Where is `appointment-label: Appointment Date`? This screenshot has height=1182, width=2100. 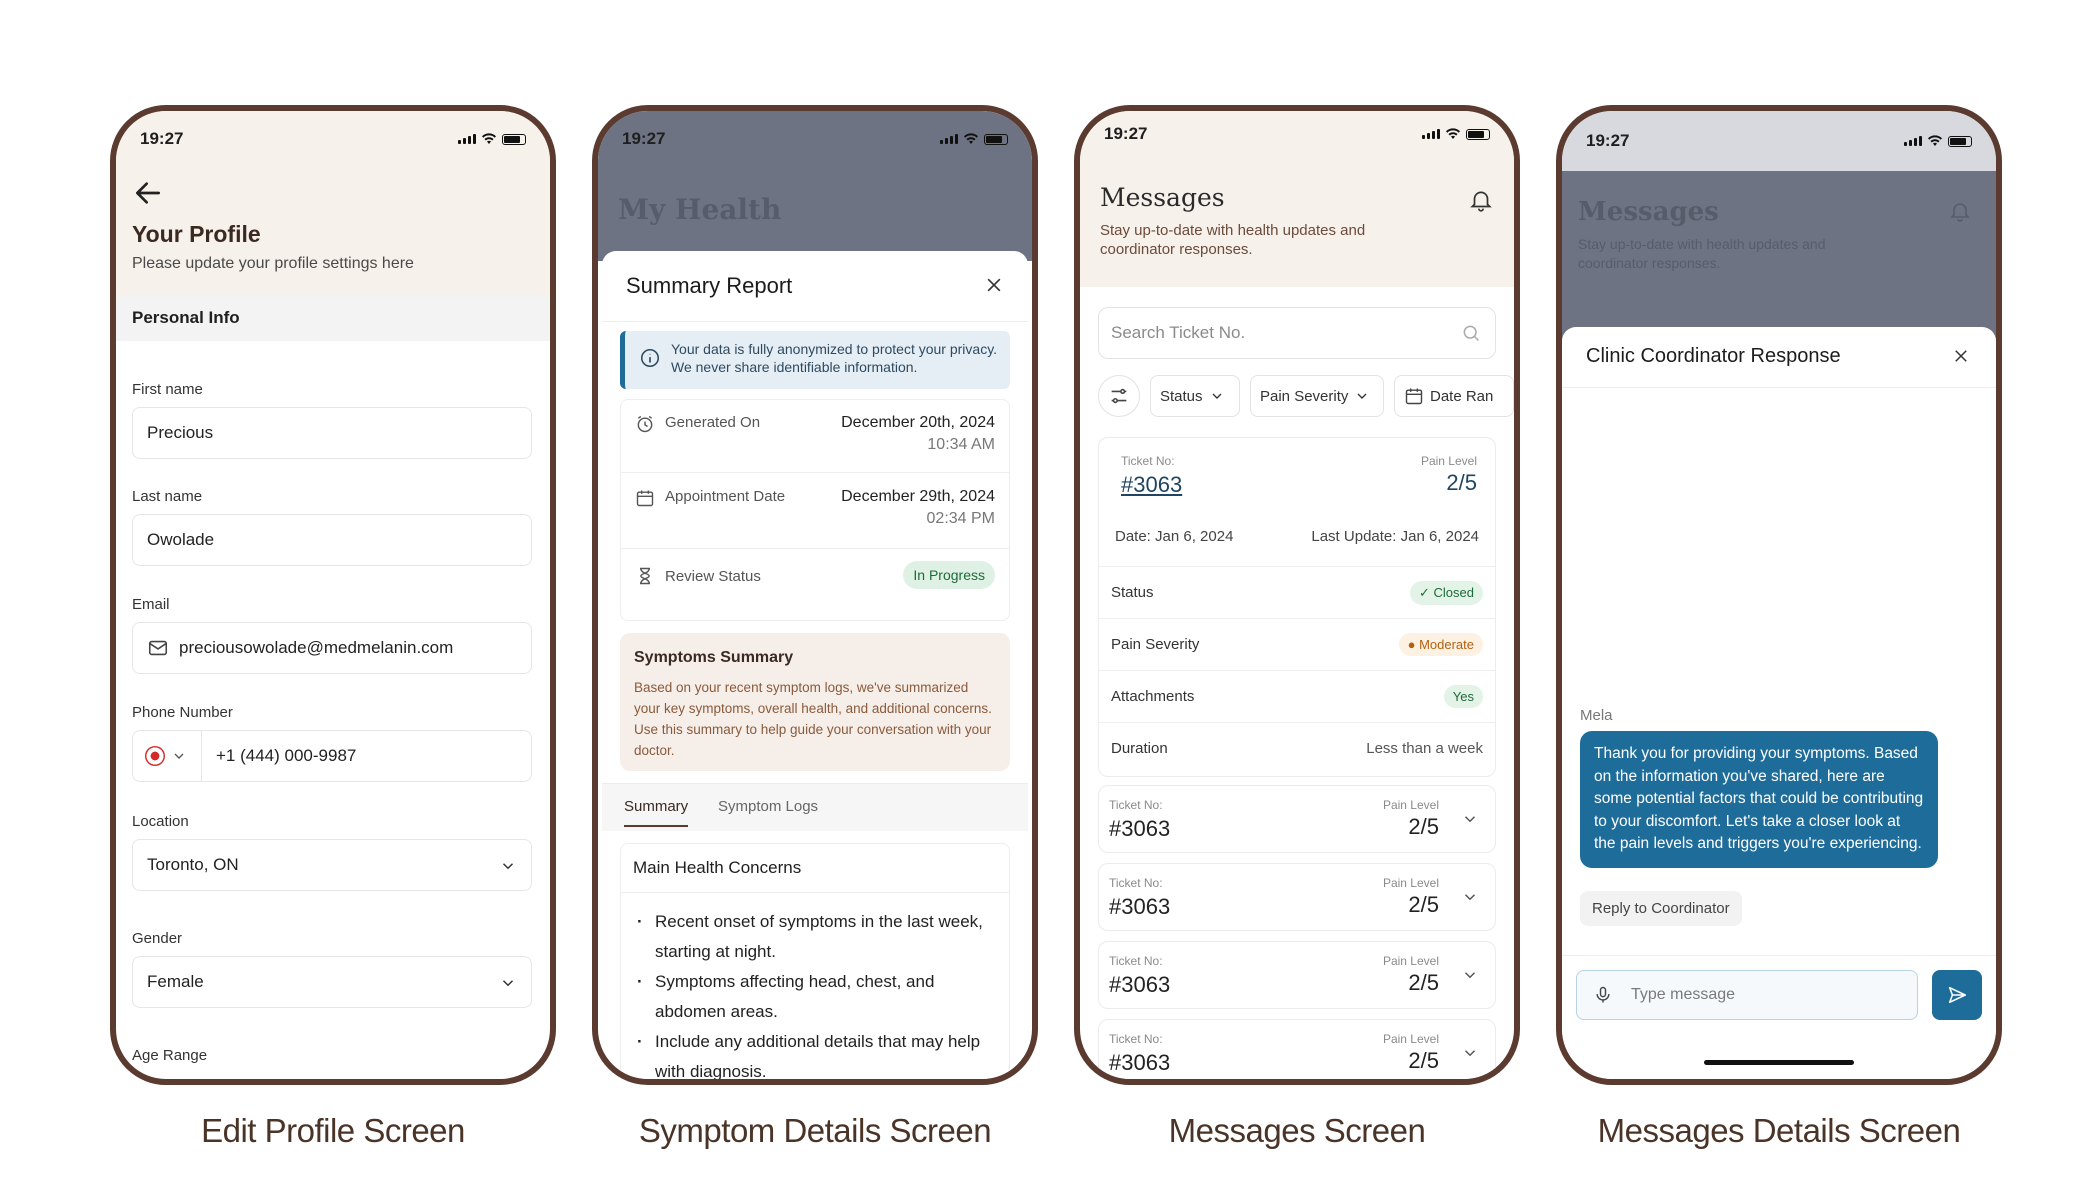 appointment-label: Appointment Date is located at coordinates (725, 496).